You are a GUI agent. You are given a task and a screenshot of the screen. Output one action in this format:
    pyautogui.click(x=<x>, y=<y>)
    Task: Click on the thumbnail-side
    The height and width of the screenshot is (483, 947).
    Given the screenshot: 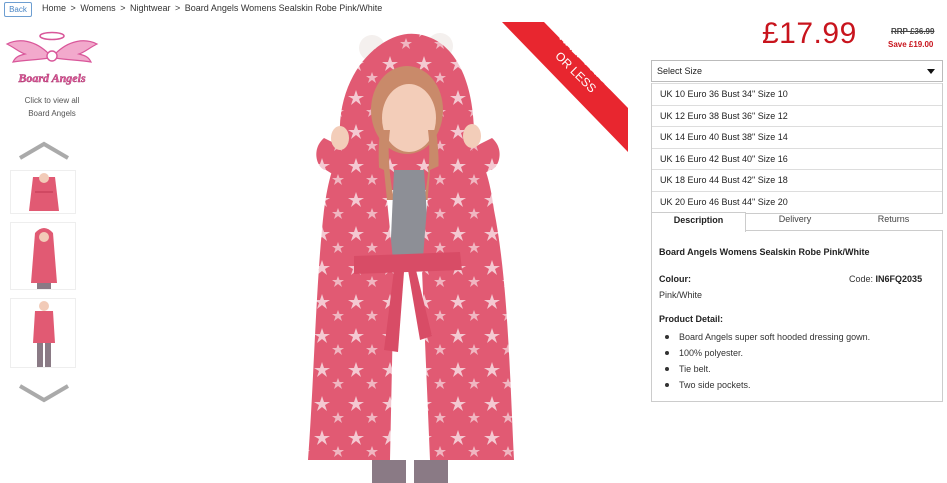 What is the action you would take?
    pyautogui.click(x=43, y=256)
    